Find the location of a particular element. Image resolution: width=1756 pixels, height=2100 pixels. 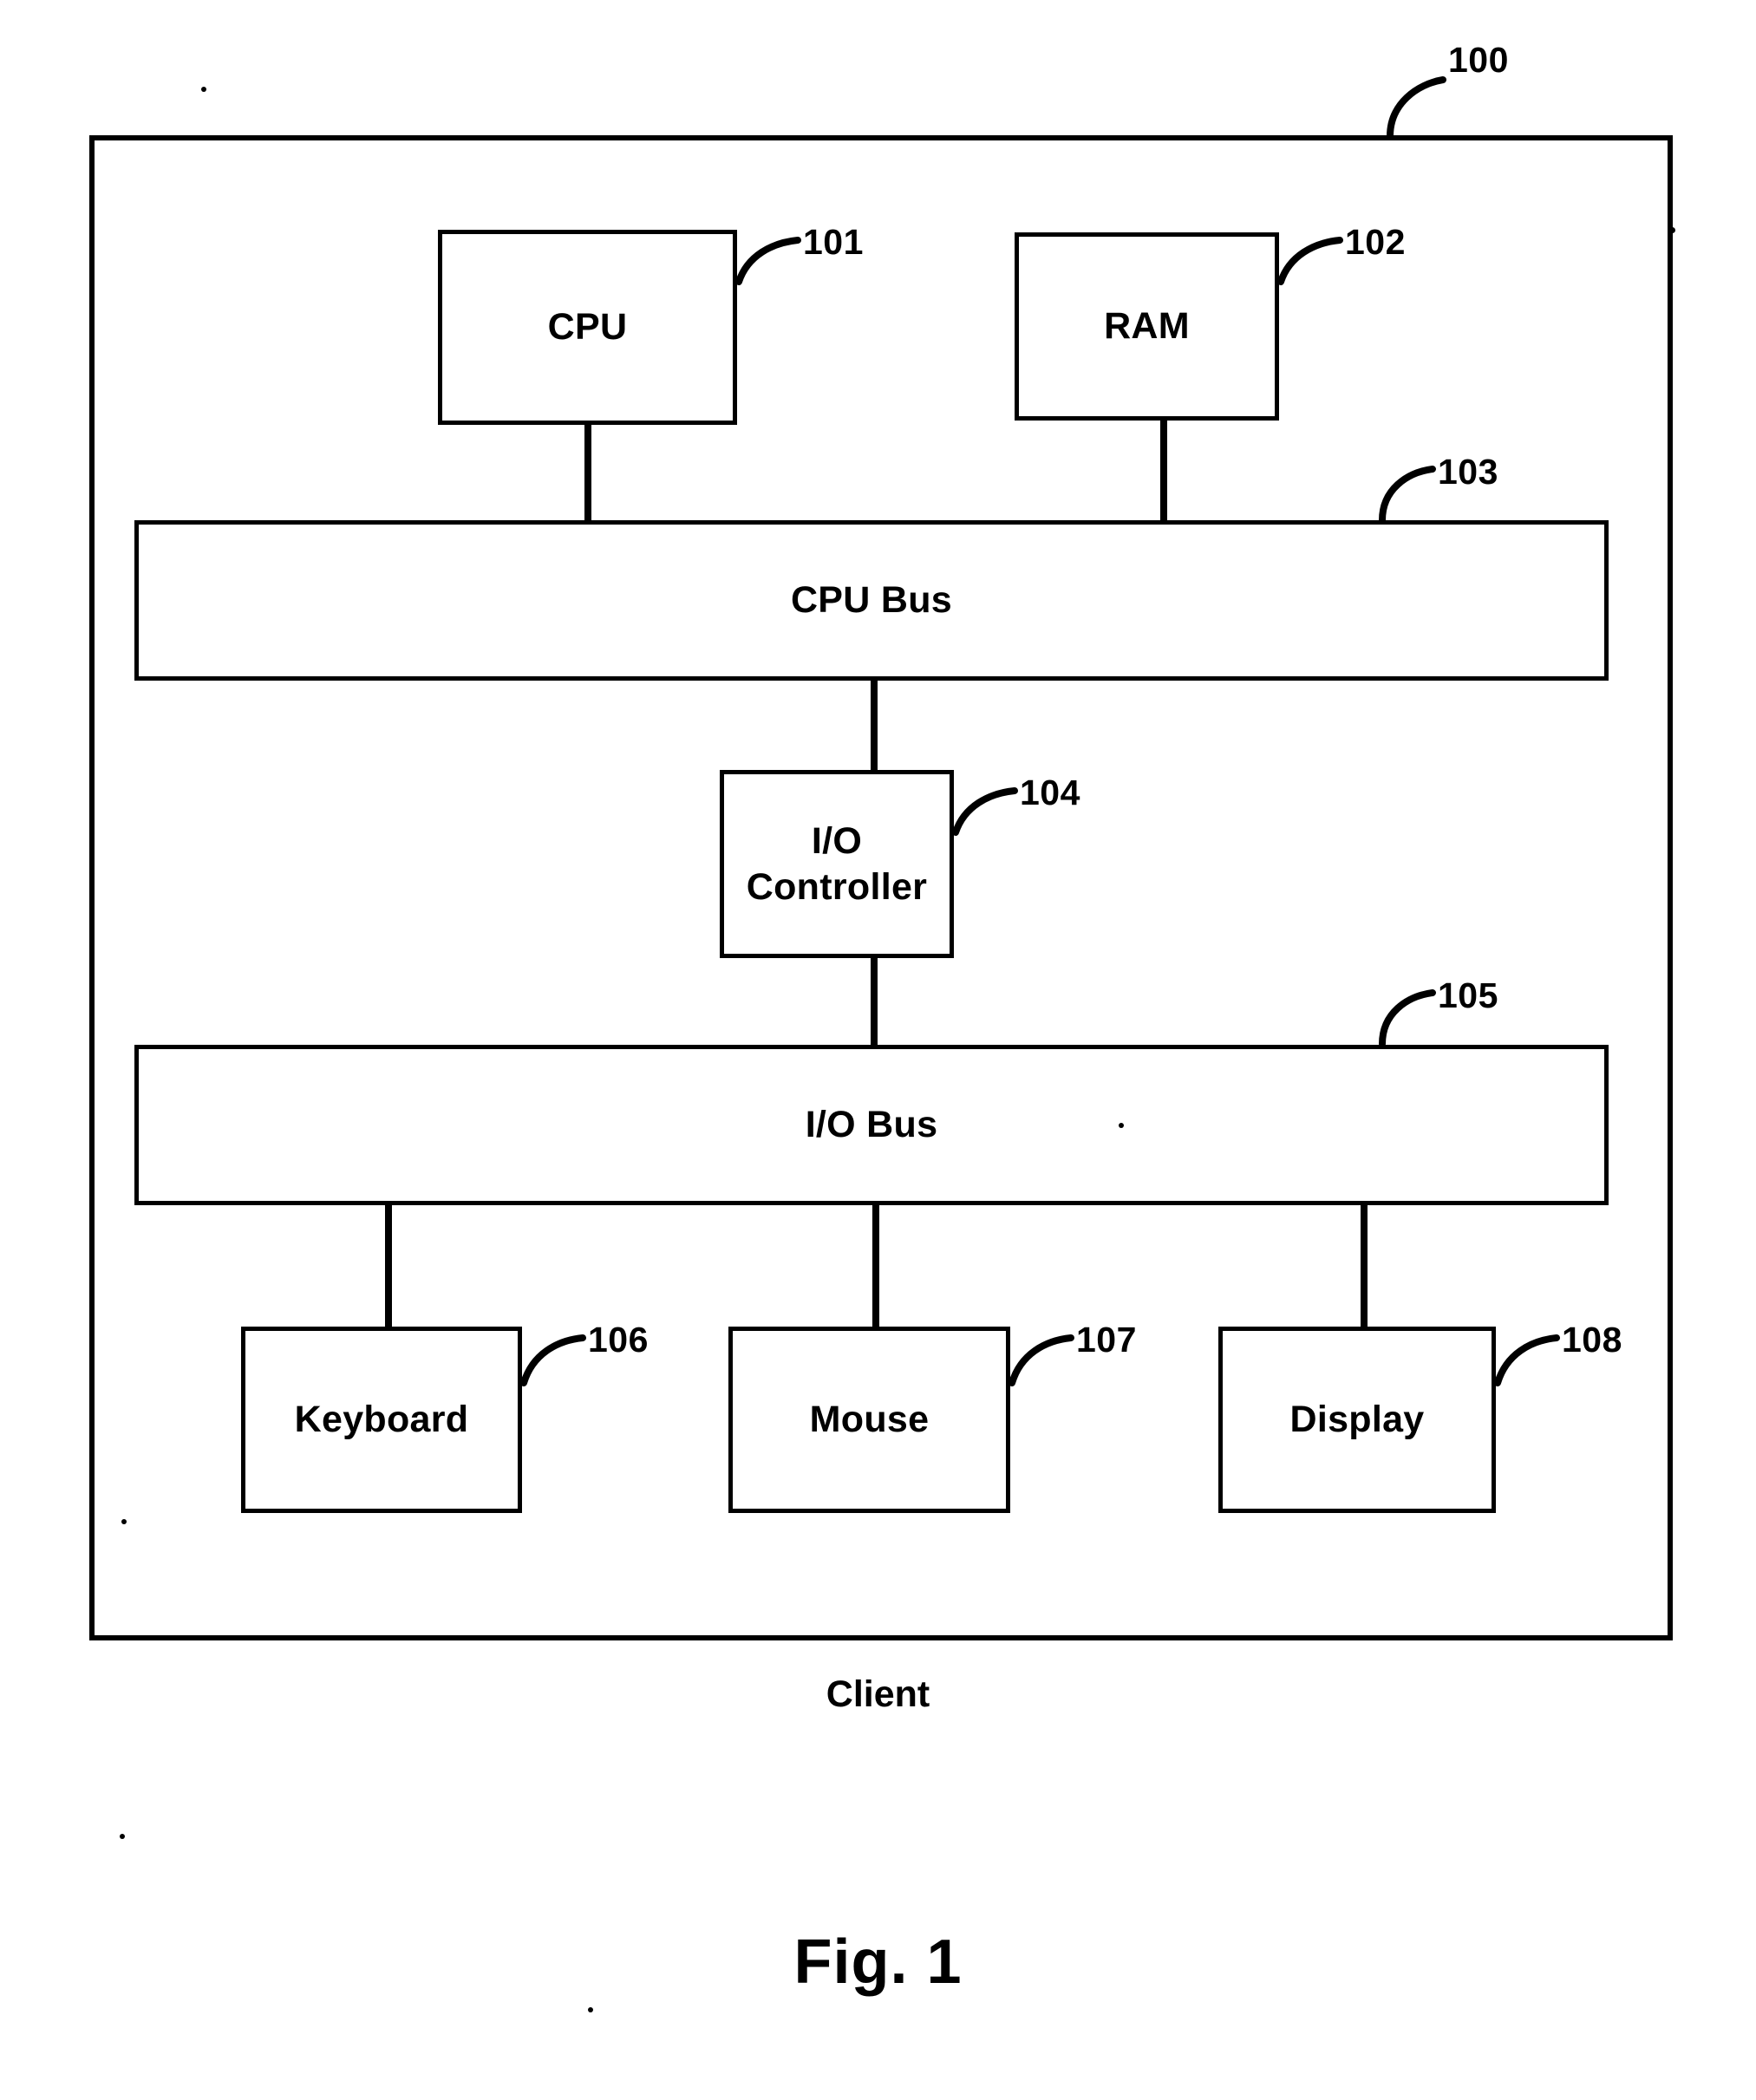

node-mouse: Mouse is located at coordinates (869, 1420).